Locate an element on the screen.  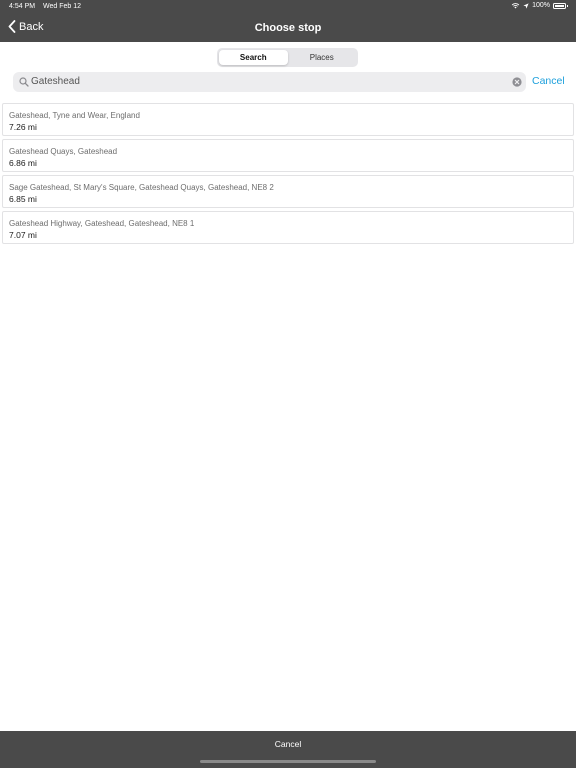
tab-search: Search is located at coordinates (253, 57).